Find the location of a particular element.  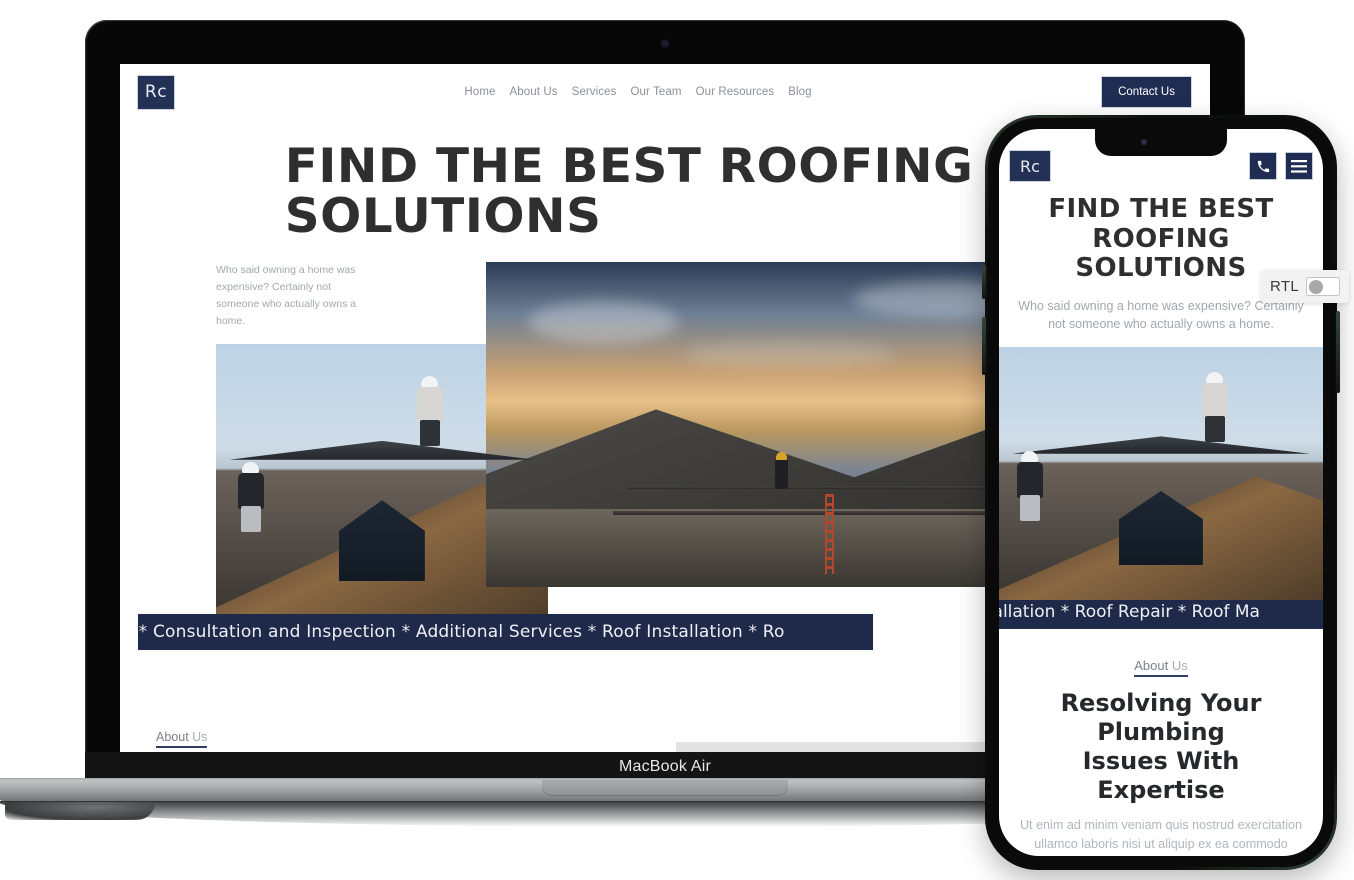

mobile-services-marquee: stallation * Roof Repair * Roof Ma is located at coordinates (1161, 612).